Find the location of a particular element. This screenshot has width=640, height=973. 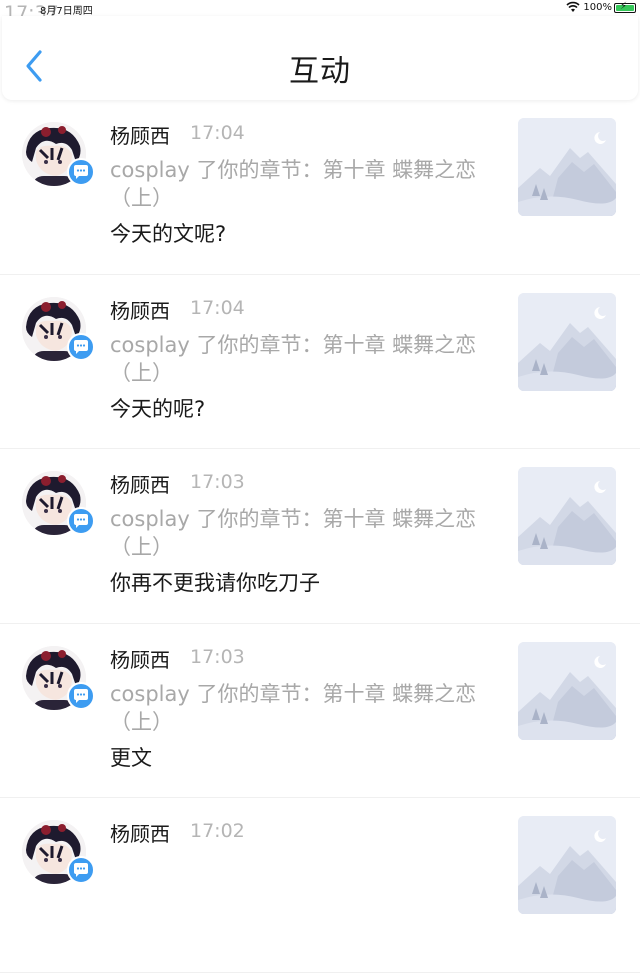

wifi-icon is located at coordinates (573, 8).